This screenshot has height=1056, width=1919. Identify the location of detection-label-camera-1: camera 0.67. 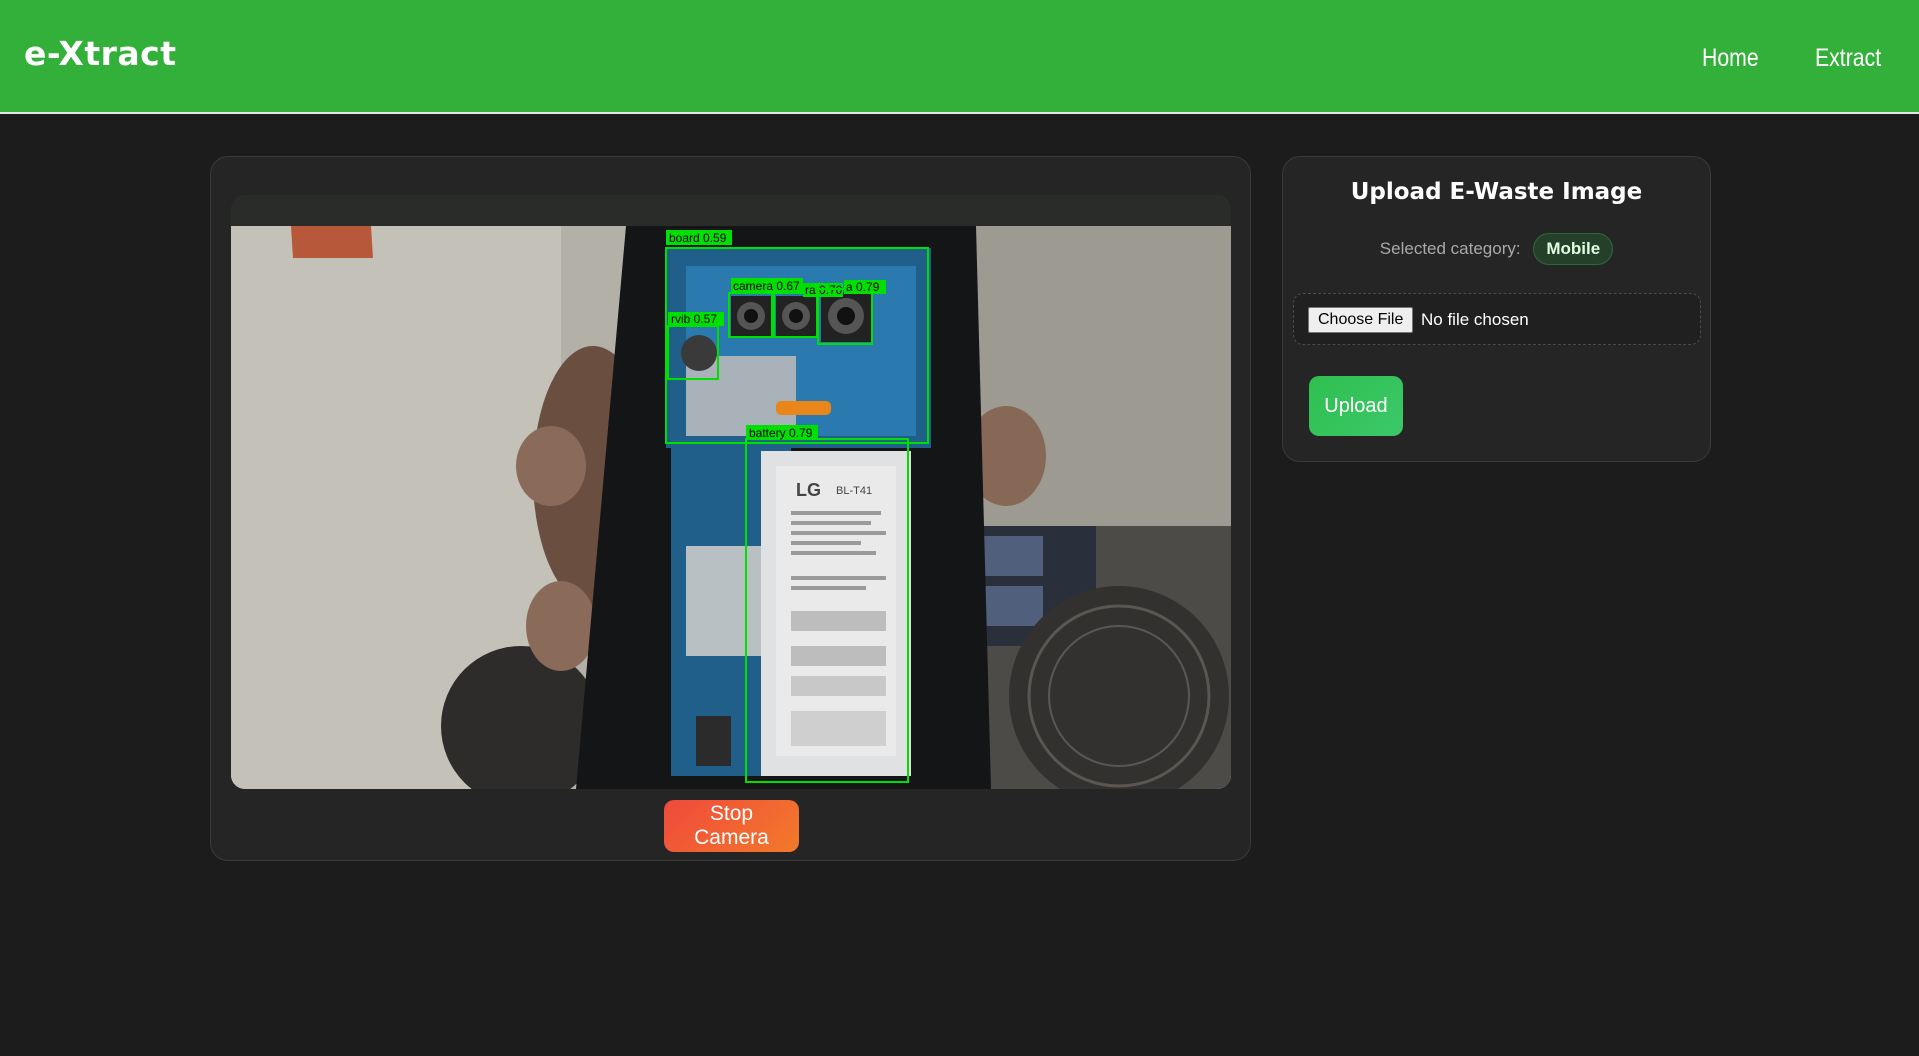
(766, 286).